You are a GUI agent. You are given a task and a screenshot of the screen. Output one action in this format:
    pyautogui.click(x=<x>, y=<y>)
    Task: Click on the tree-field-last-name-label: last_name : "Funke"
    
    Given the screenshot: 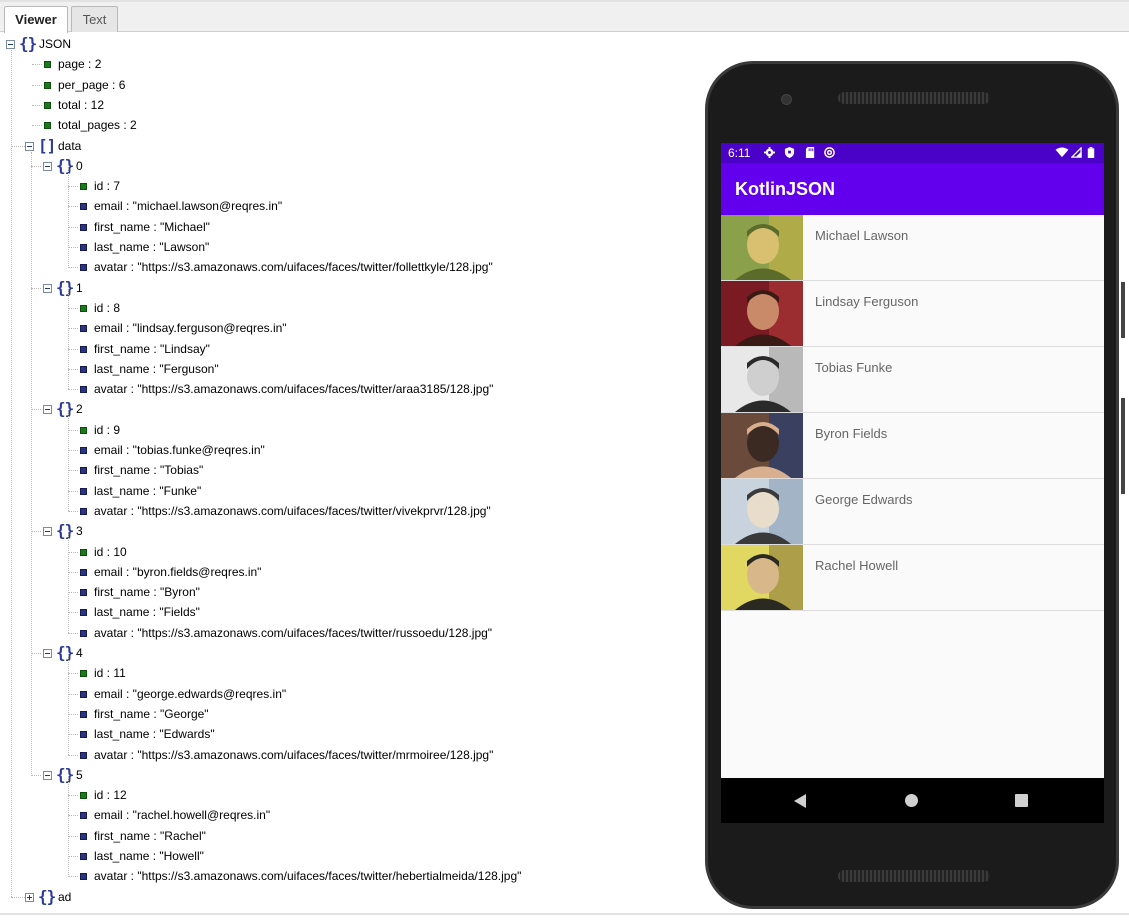 What is the action you would take?
    pyautogui.click(x=148, y=491)
    